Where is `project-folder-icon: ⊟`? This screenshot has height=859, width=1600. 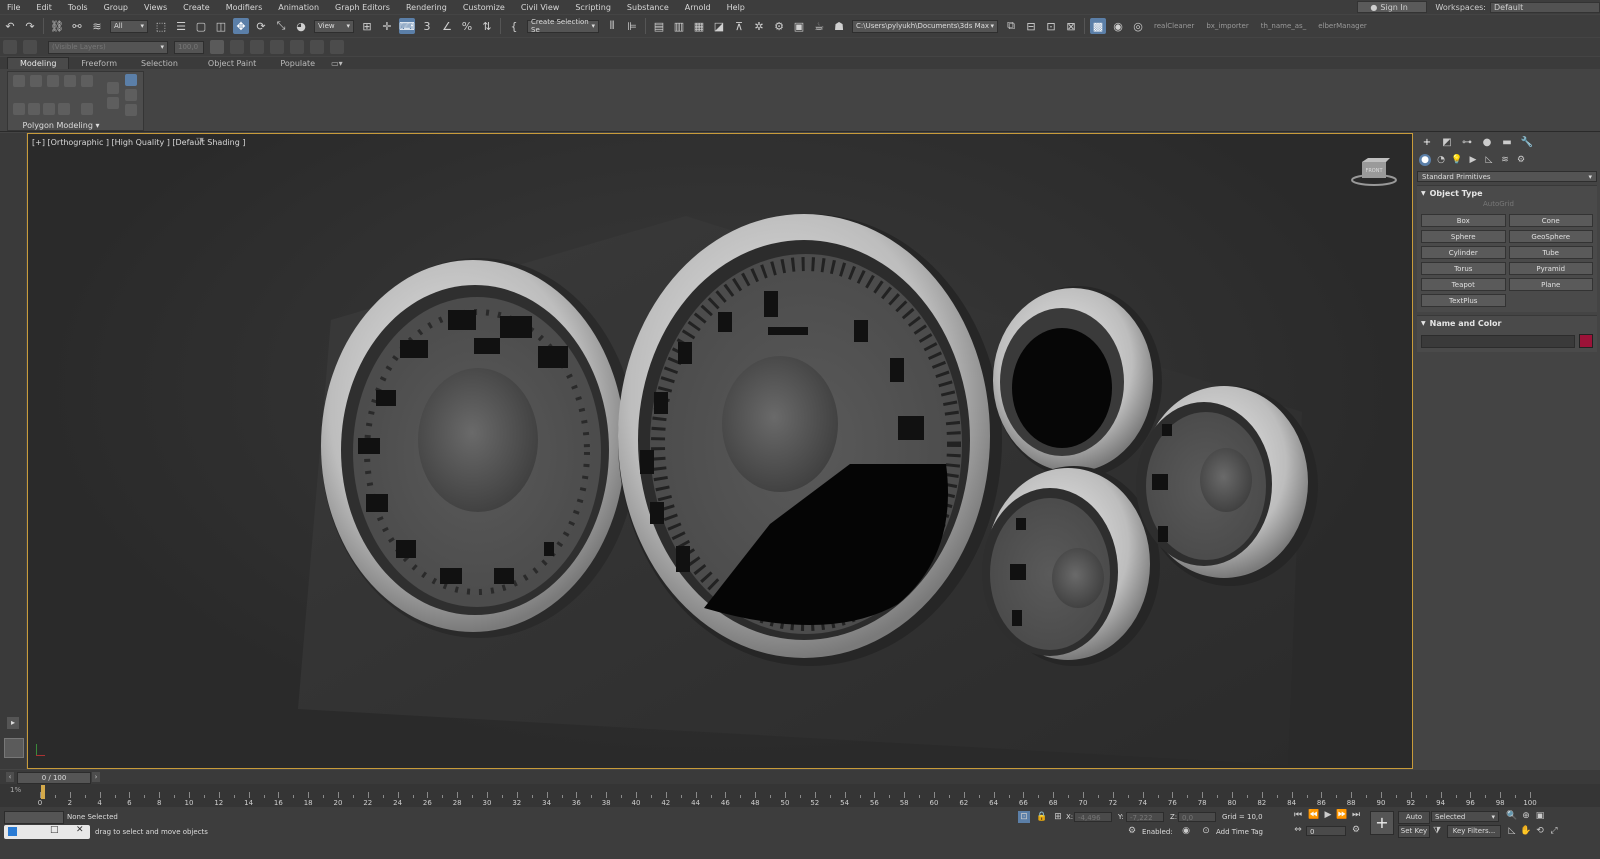
project-folder-icon: ⊟ is located at coordinates (1031, 26).